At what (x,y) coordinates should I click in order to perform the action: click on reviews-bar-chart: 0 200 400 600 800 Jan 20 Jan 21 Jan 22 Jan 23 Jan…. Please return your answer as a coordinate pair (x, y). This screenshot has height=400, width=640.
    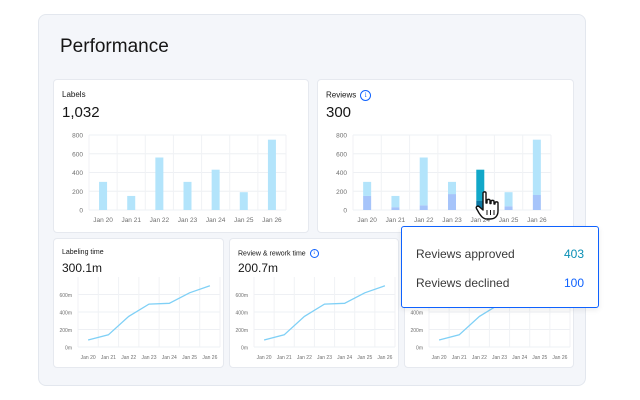
    Looking at the image, I should click on (444, 178).